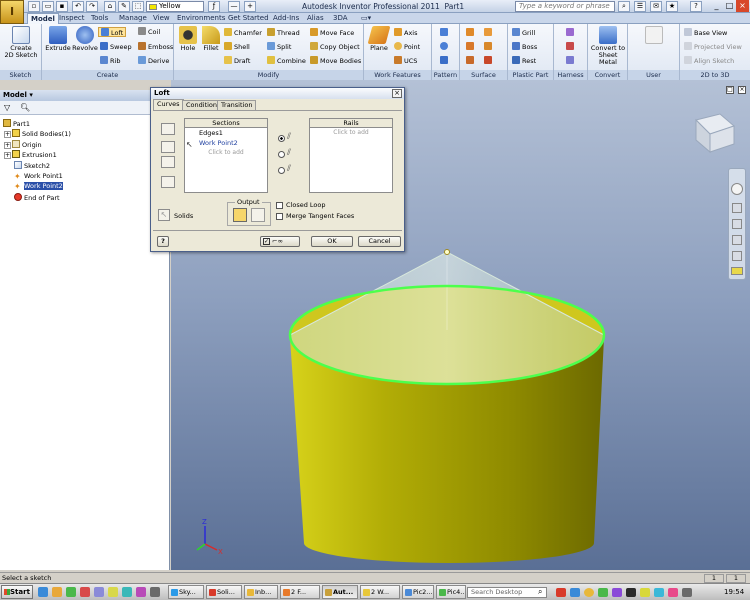 This screenshot has height=600, width=750. Describe the element at coordinates (405, 61) in the screenshot. I see `ucs-button: UCS` at that location.